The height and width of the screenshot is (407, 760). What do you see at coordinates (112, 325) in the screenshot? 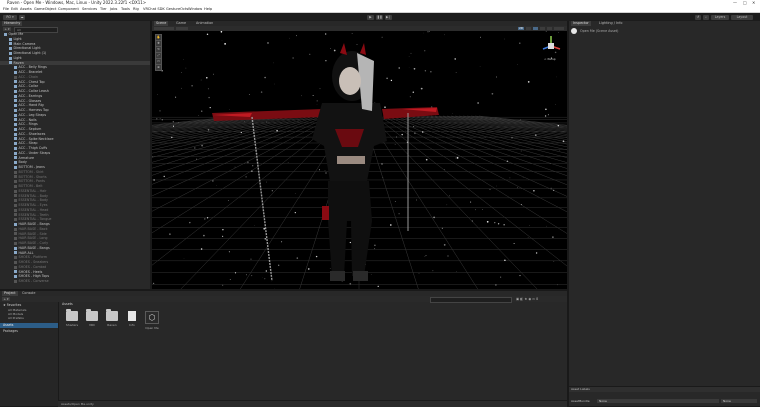
I see `asset-name: Raven` at bounding box center [112, 325].